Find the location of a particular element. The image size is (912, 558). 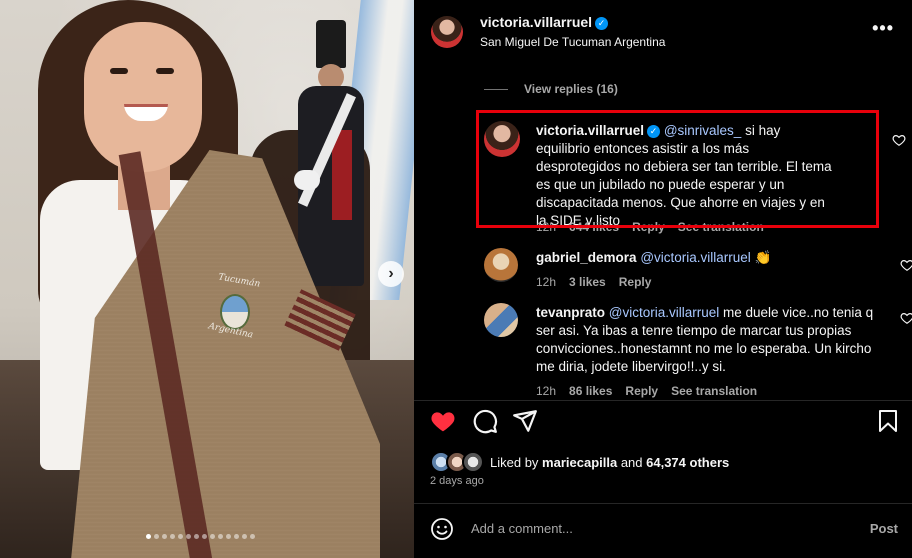

like-heart-icon is located at coordinates (443, 421).